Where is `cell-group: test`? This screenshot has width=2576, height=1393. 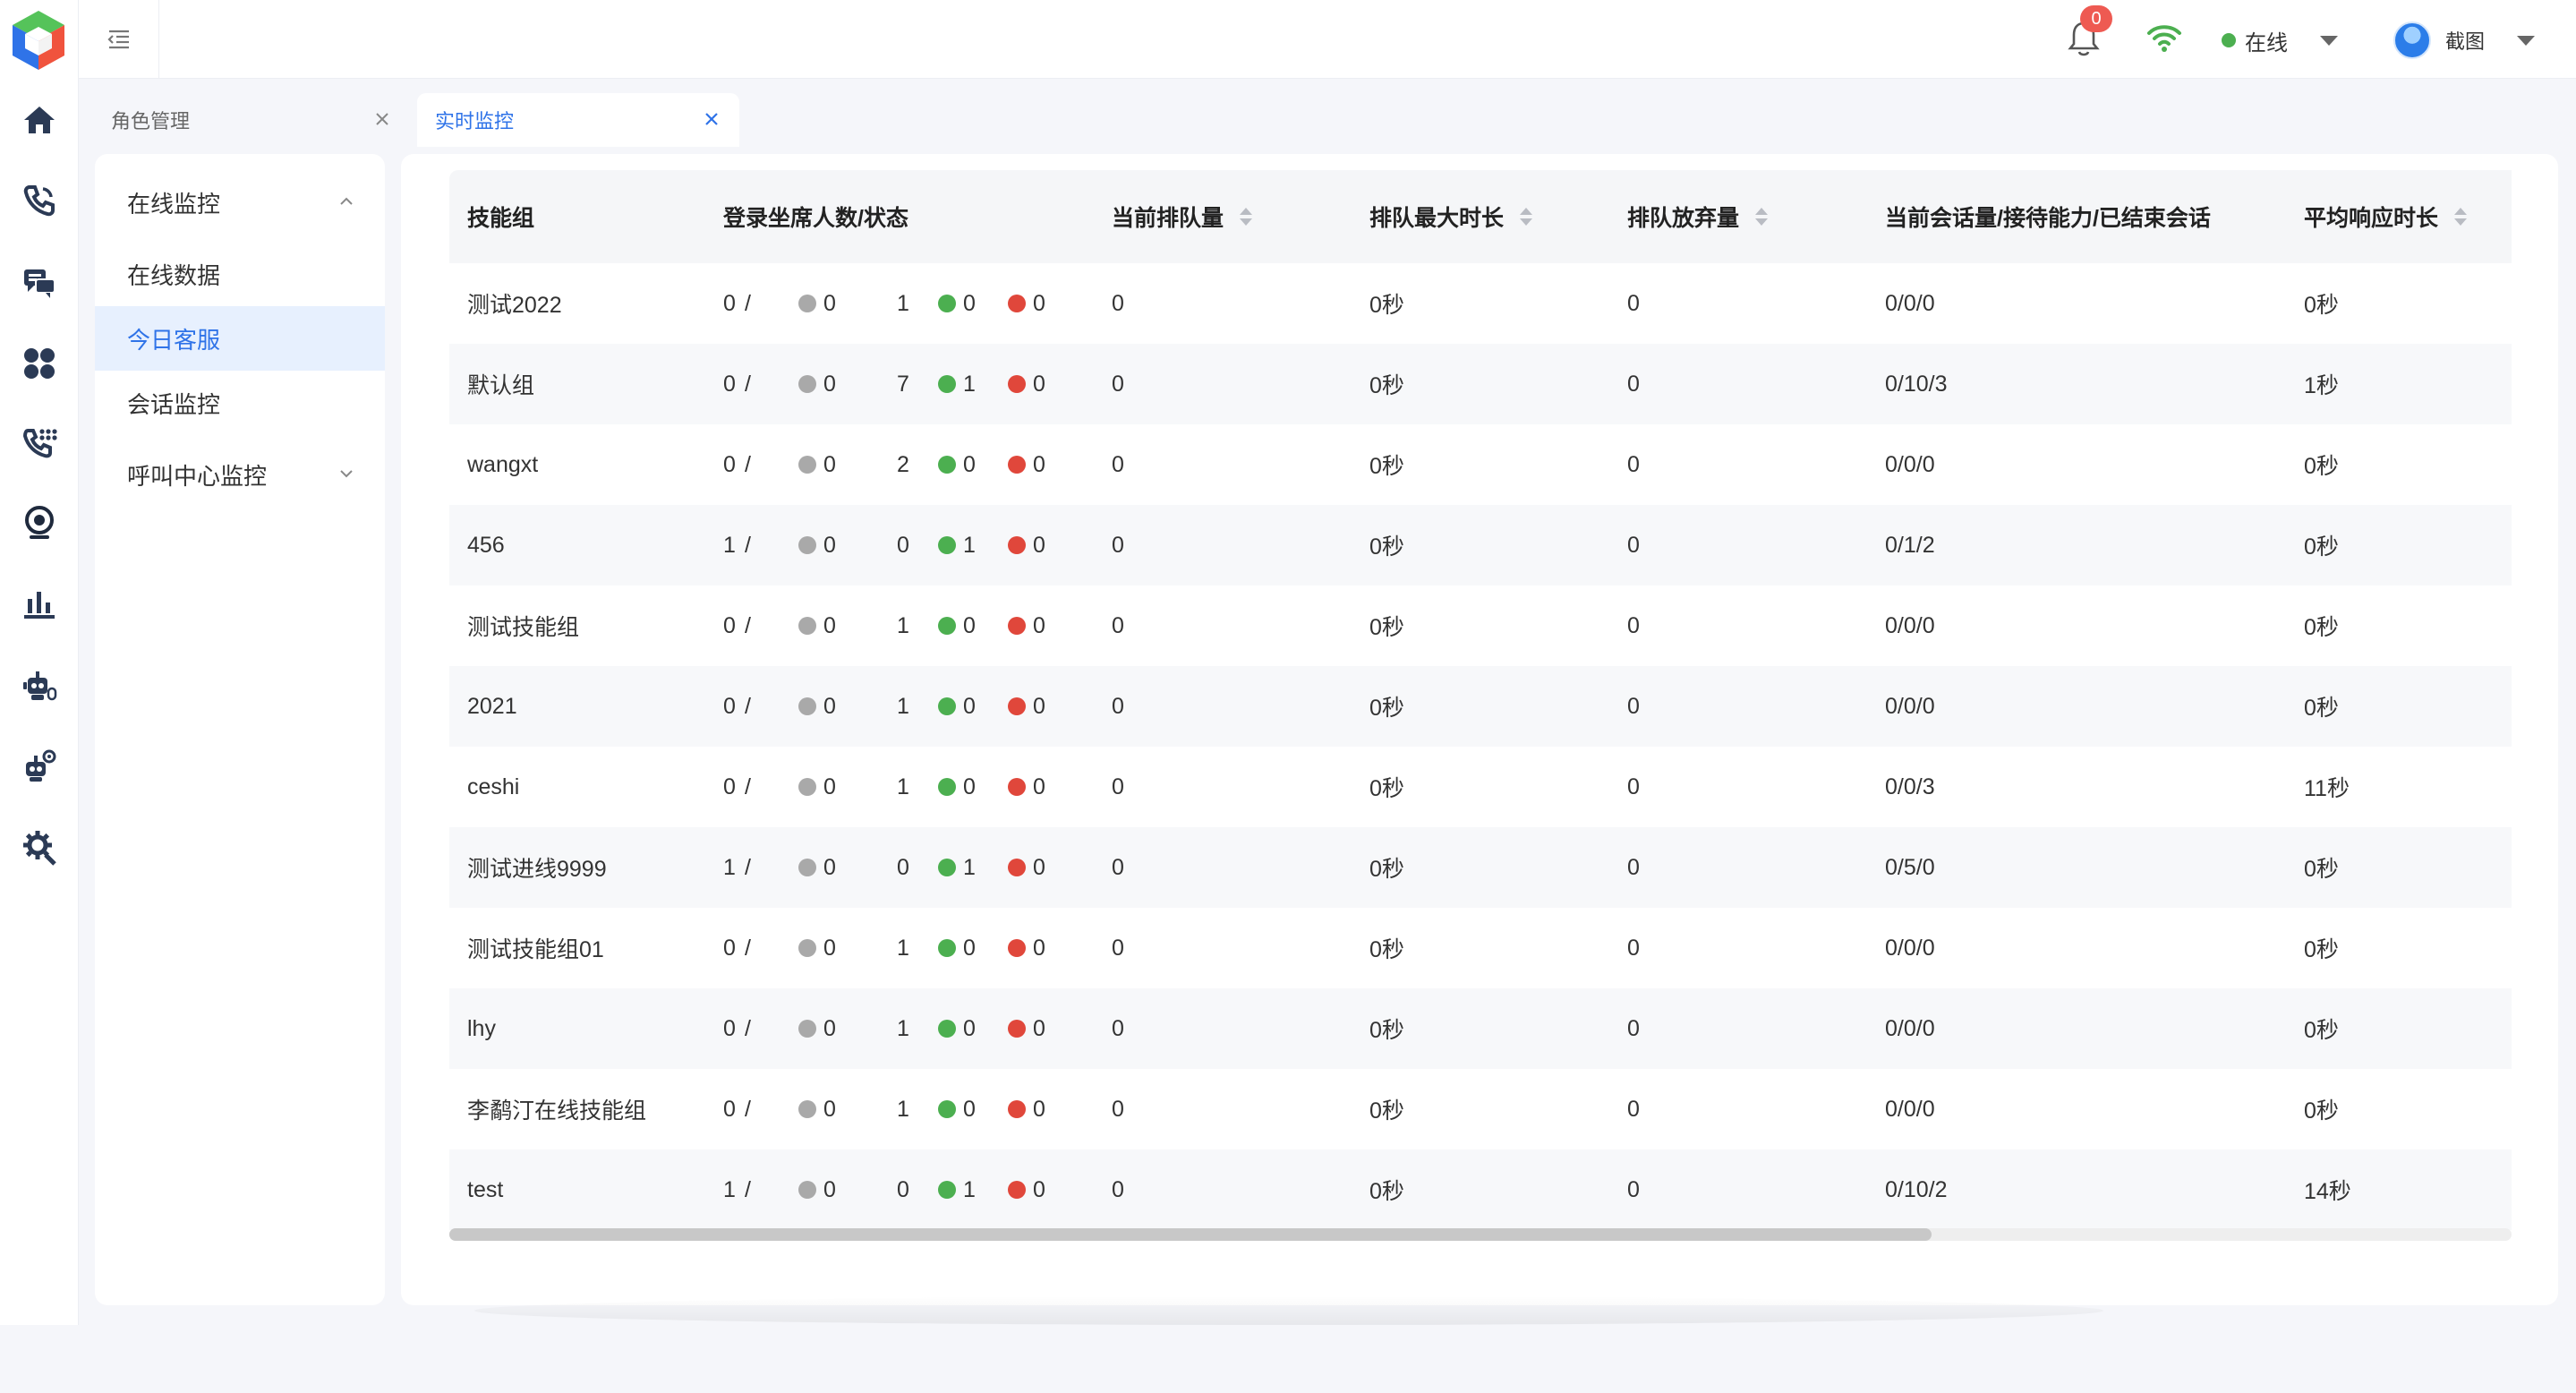 cell-group: test is located at coordinates (485, 1189).